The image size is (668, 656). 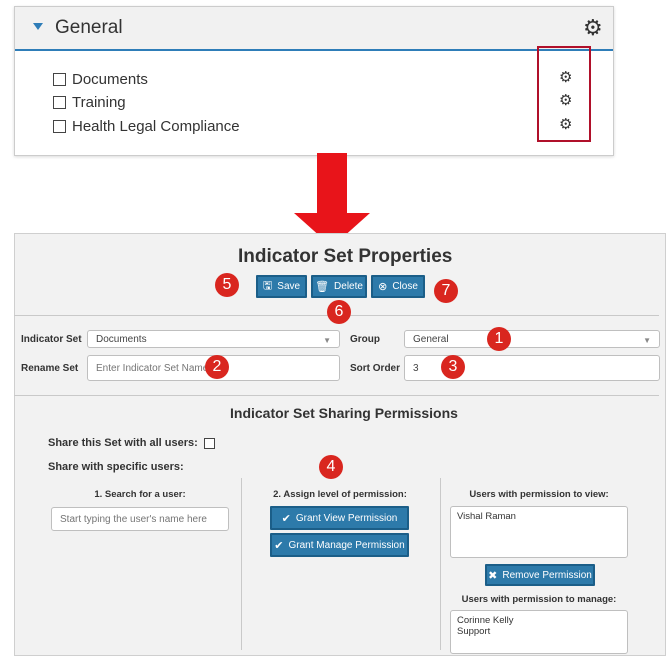 What do you see at coordinates (140, 494) in the screenshot?
I see `search-user-heading: 1. Search for a user:` at bounding box center [140, 494].